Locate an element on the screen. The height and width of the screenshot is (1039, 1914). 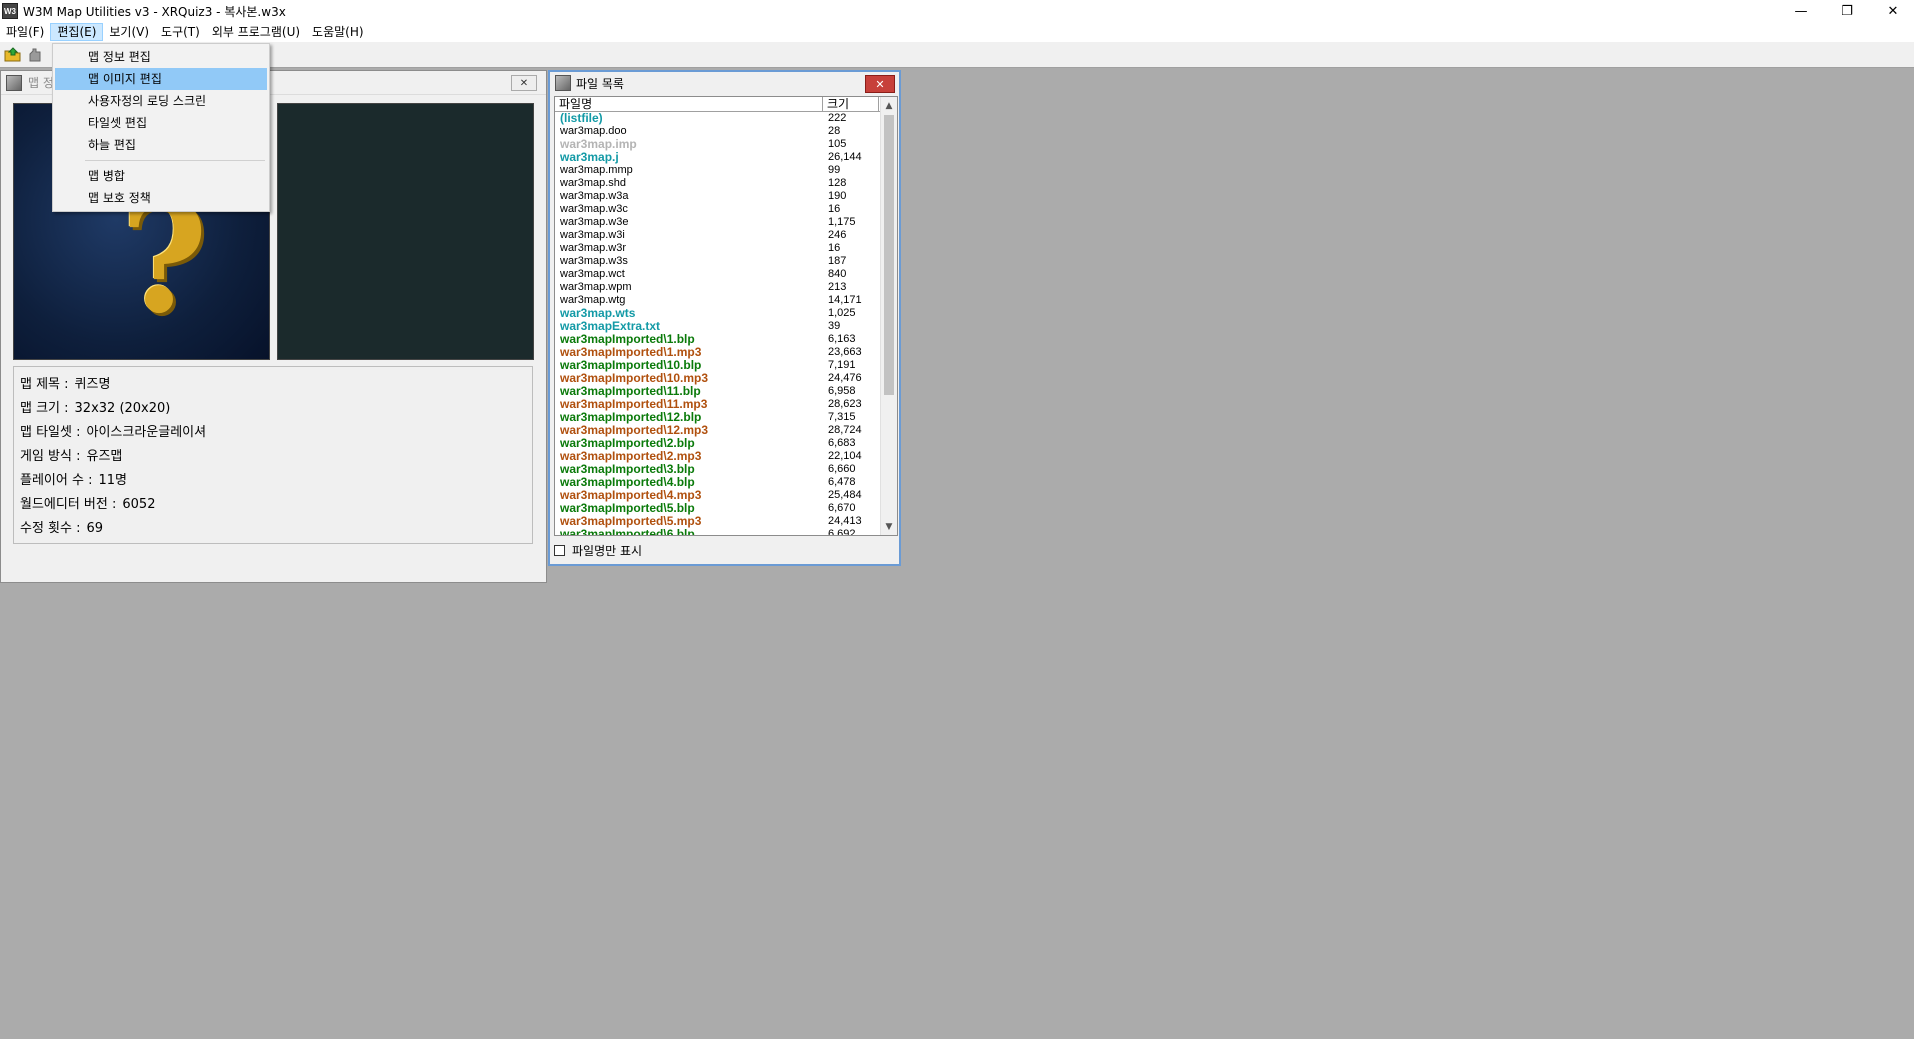
open-folder-icon is located at coordinates (12, 53).